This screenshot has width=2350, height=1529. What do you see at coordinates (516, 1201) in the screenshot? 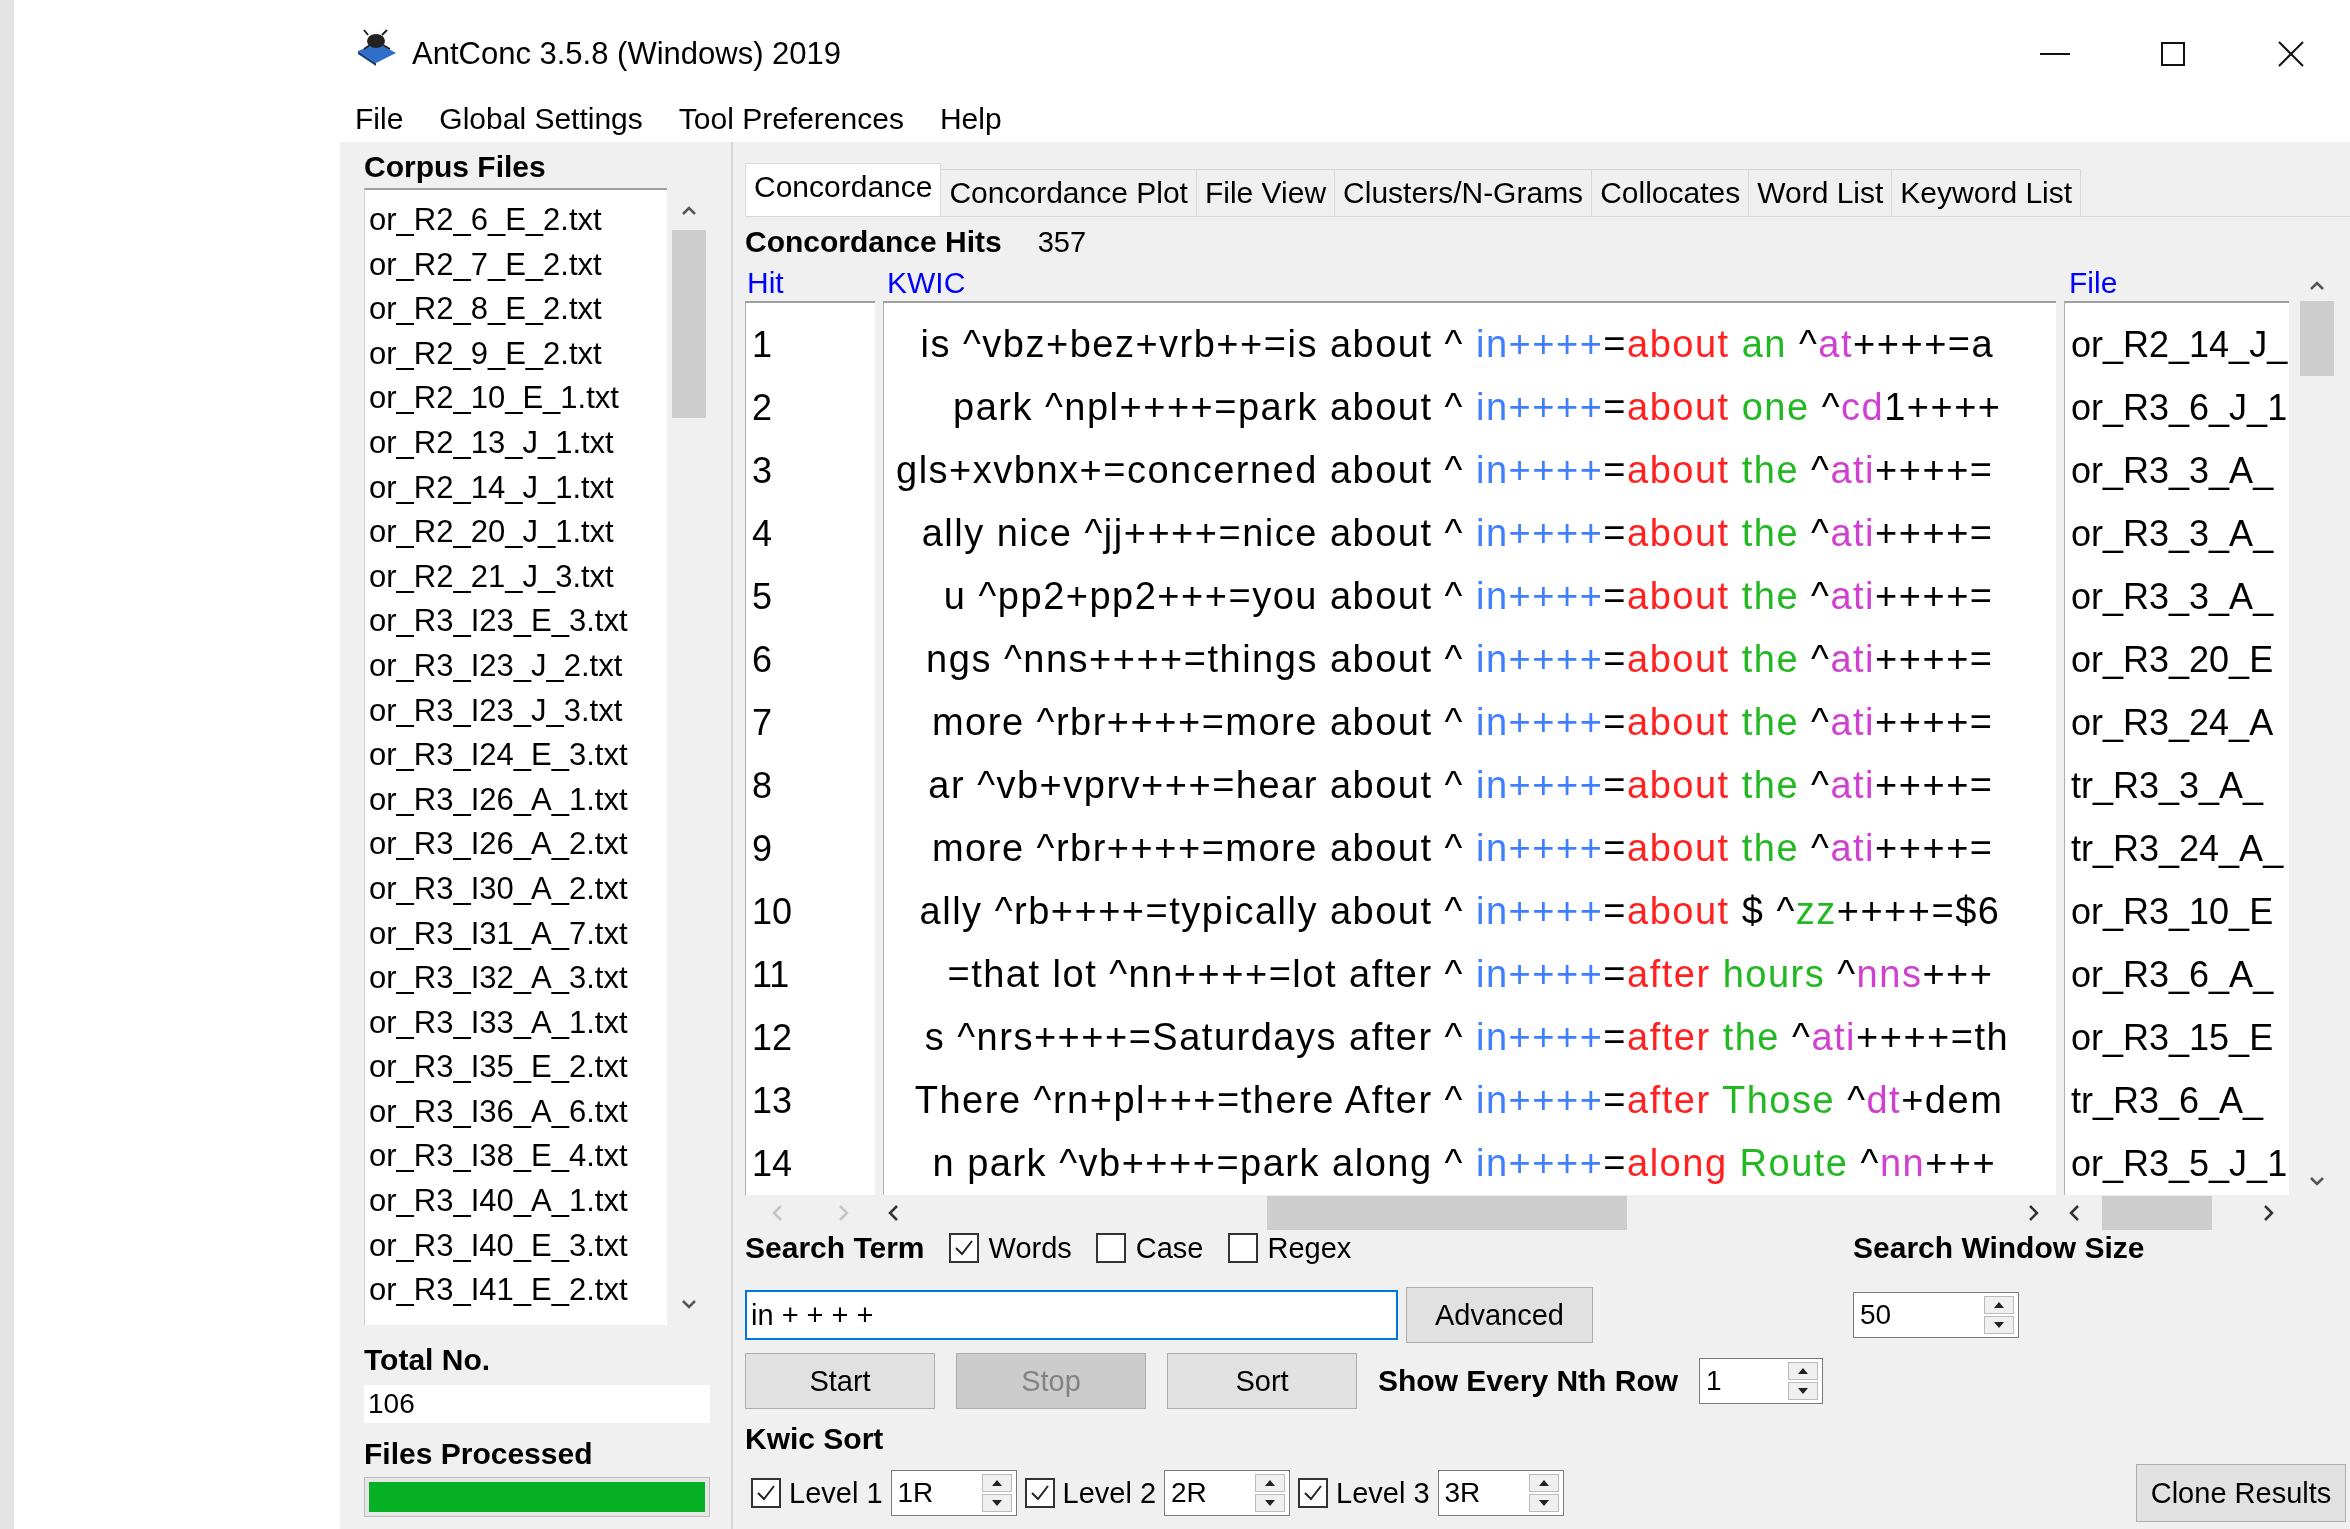
I see `file-item: or_R3_I40_A_1.txt` at bounding box center [516, 1201].